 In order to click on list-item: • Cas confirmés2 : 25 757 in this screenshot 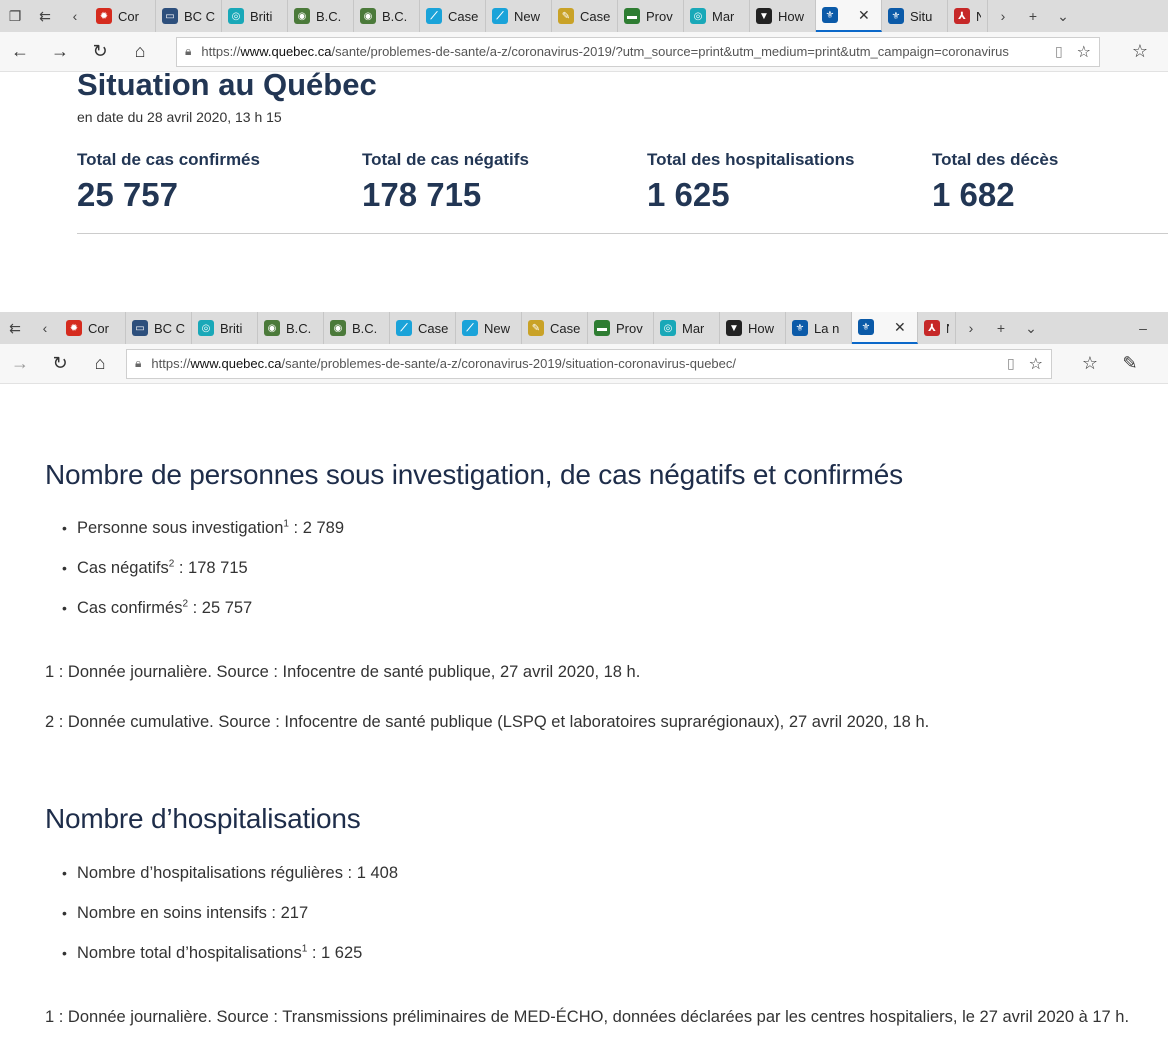, I will do `click(157, 607)`.